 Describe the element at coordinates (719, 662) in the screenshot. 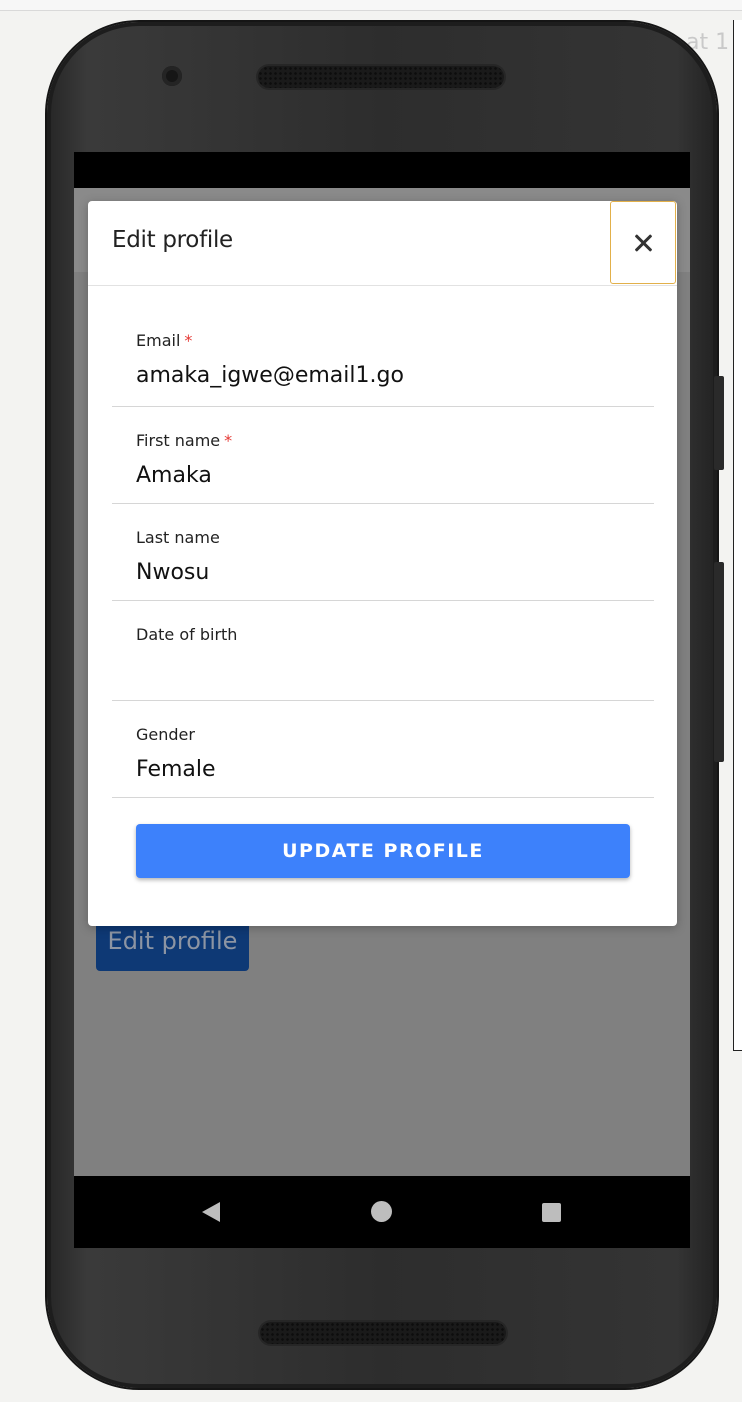

I see `volume-button` at that location.